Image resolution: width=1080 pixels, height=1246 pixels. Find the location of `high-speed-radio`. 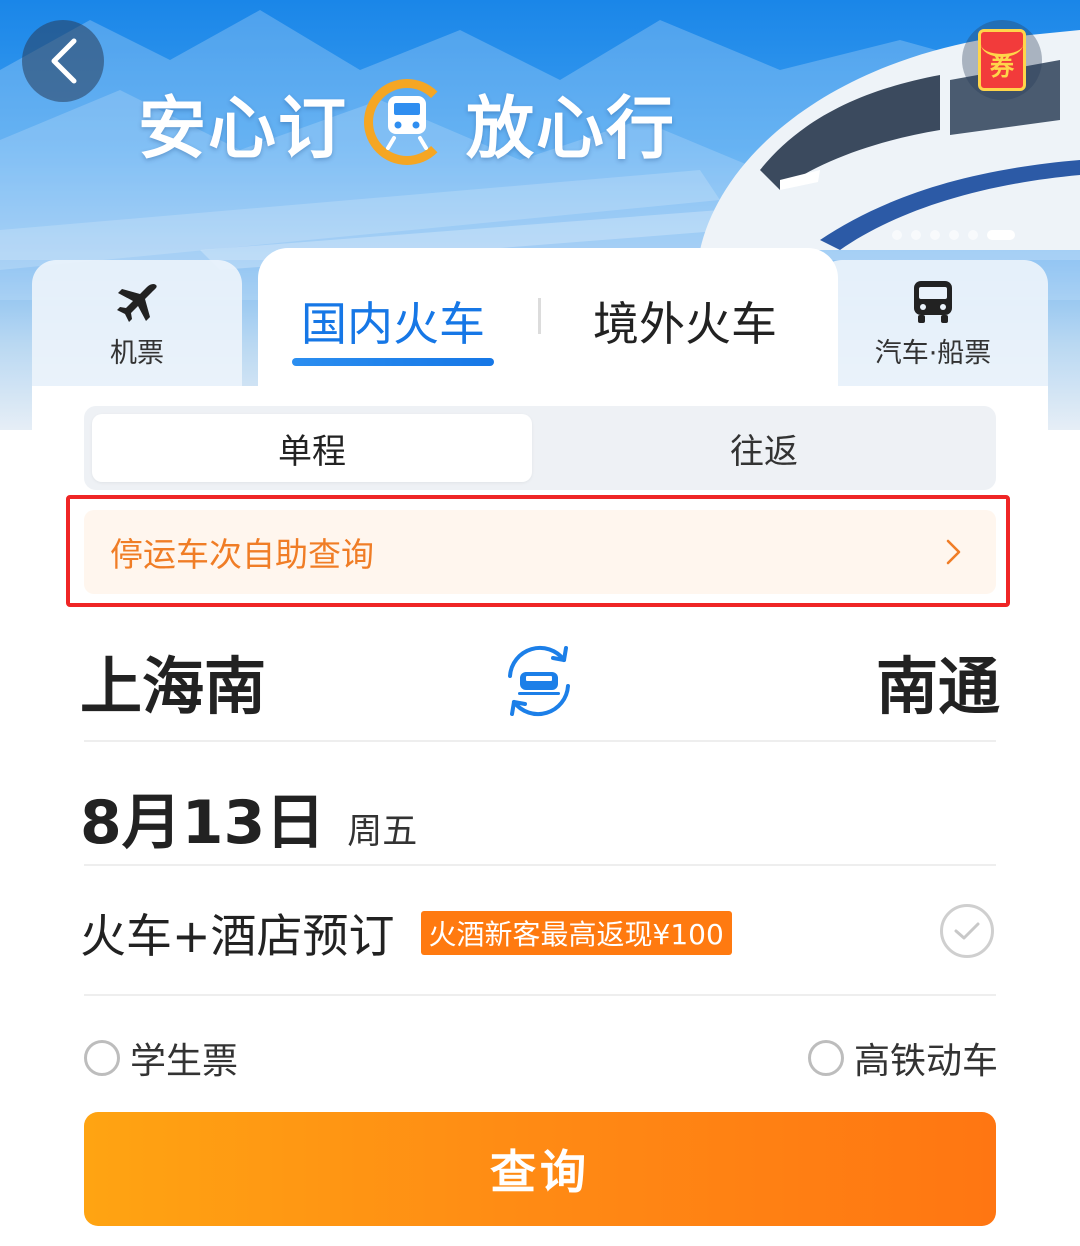

high-speed-radio is located at coordinates (825, 1058).